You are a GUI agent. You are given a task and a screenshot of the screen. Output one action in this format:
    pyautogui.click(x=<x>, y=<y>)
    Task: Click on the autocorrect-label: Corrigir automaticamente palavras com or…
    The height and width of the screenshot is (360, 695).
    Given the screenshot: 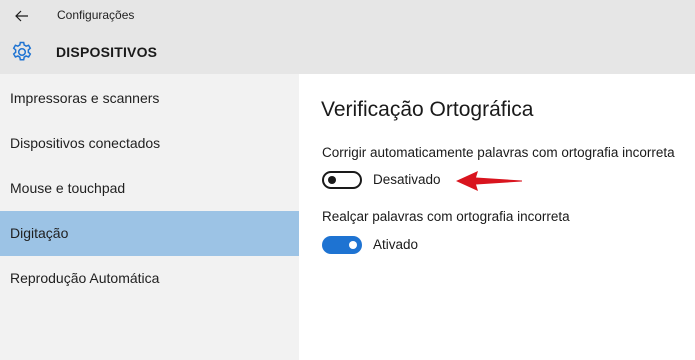 What is the action you would take?
    pyautogui.click(x=498, y=152)
    